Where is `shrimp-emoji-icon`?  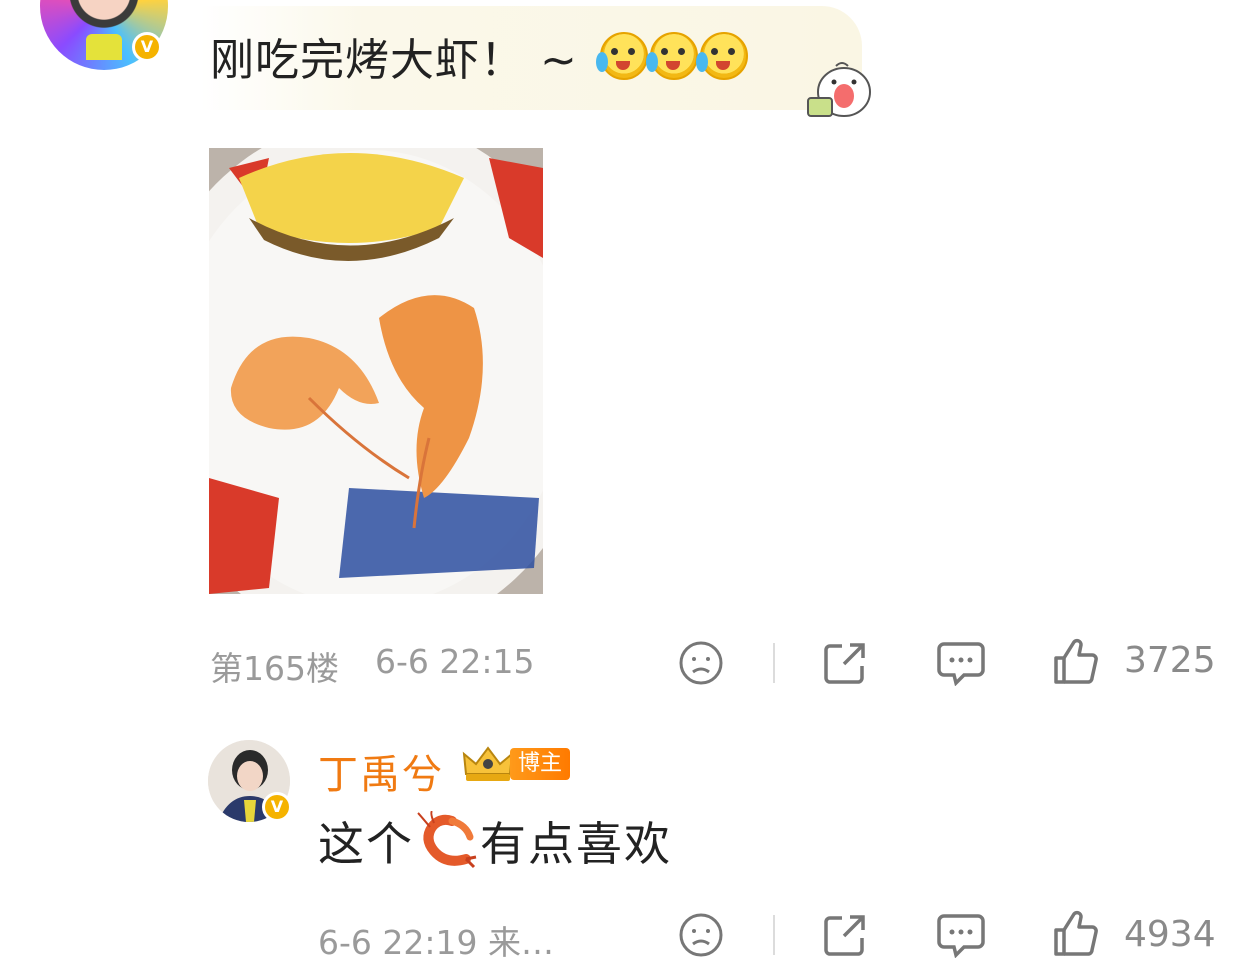
shrimp-emoji-icon is located at coordinates (447, 840).